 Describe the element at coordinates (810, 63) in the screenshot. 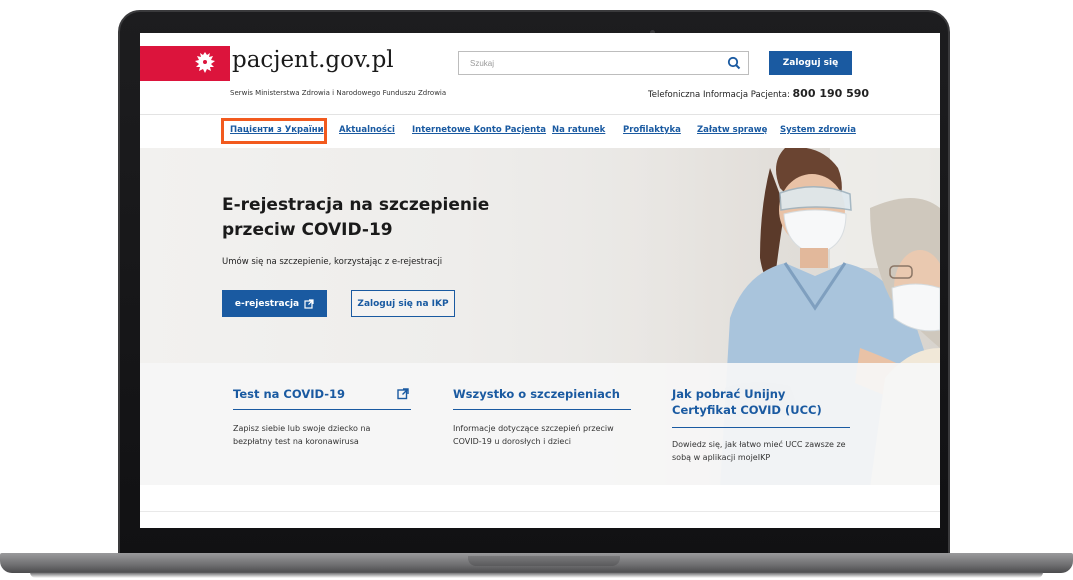

I see `login-button: Zaloguj się` at that location.